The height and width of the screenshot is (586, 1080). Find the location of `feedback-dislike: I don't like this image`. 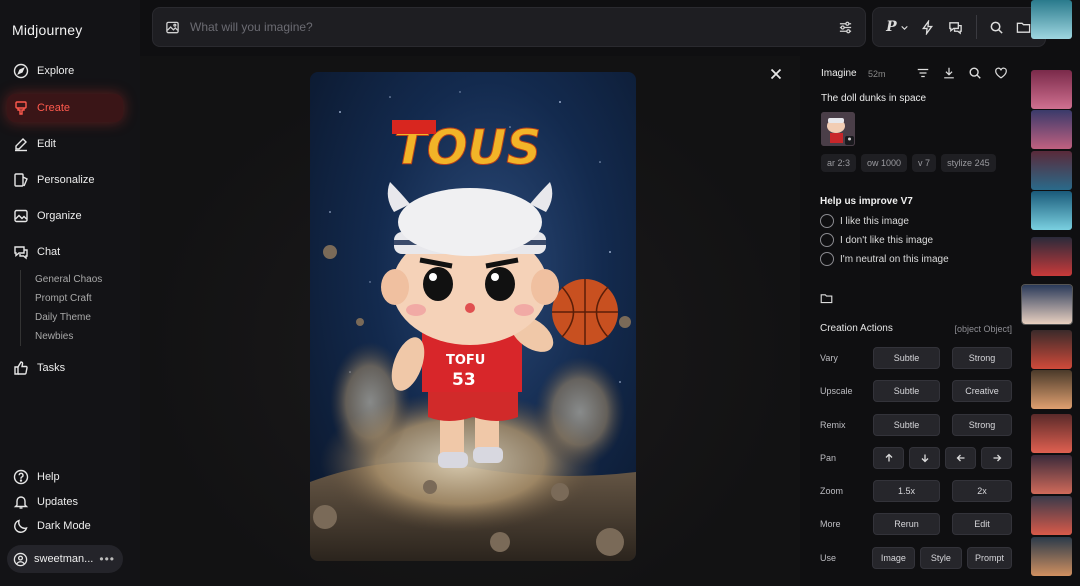

feedback-dislike: I don't like this image is located at coordinates (876, 240).